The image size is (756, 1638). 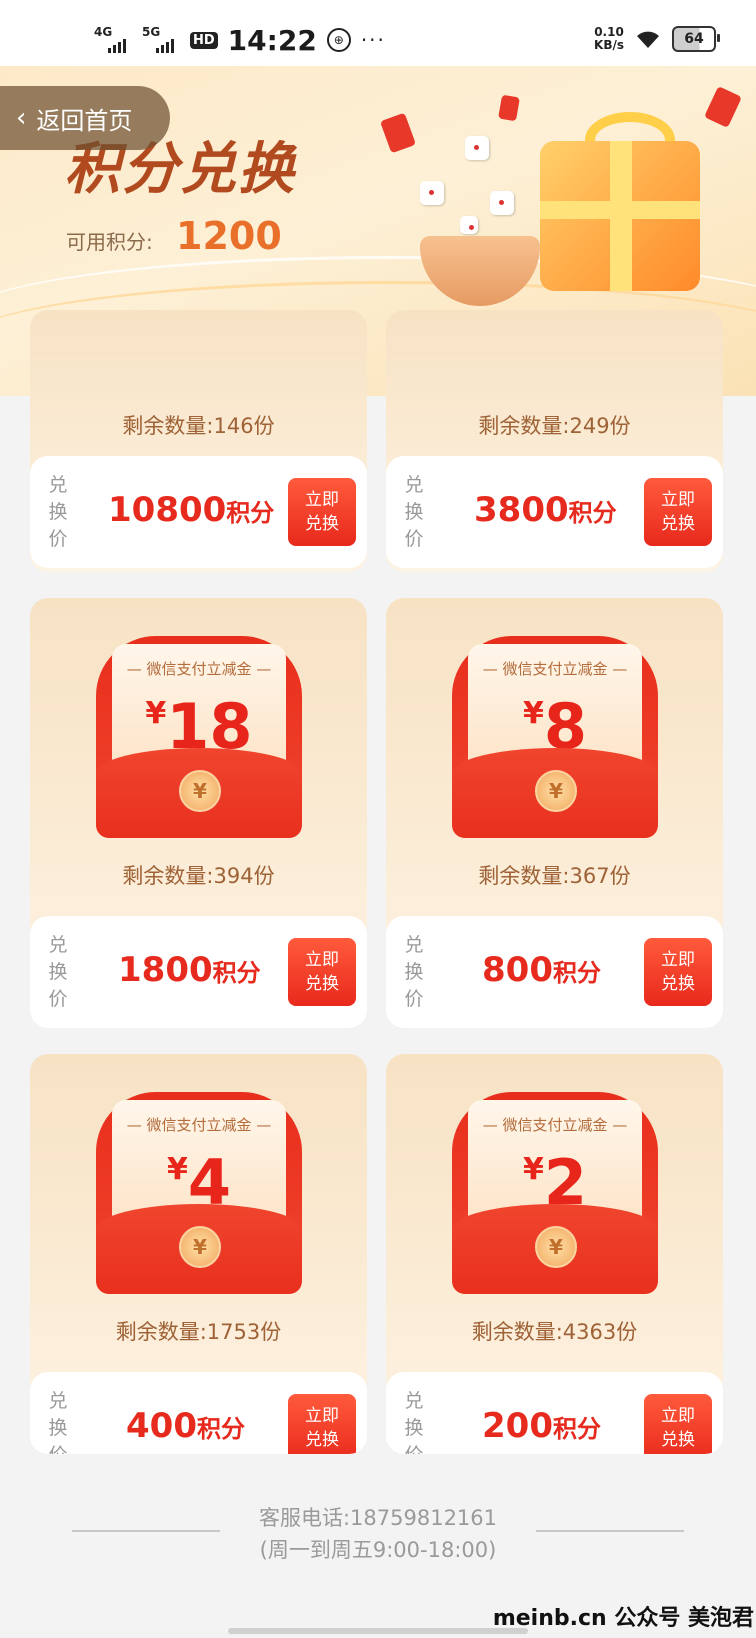 I want to click on price-value: 200积分, so click(x=541, y=1426).